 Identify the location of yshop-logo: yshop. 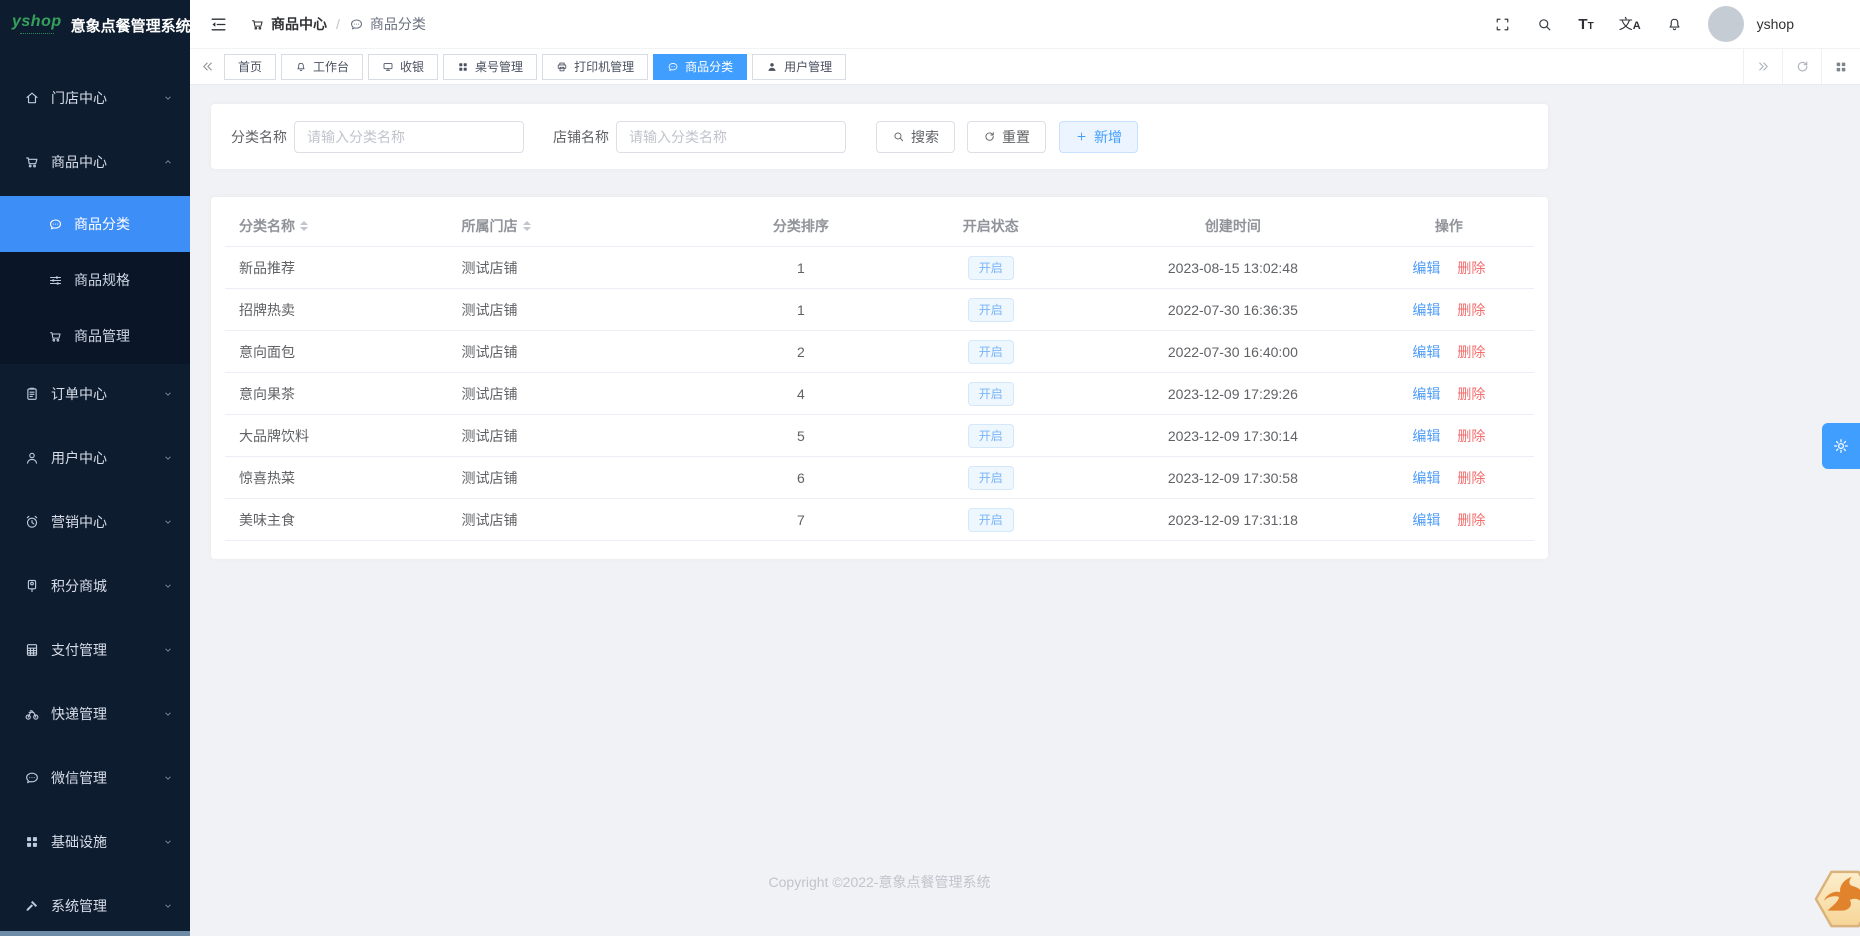
(37, 25).